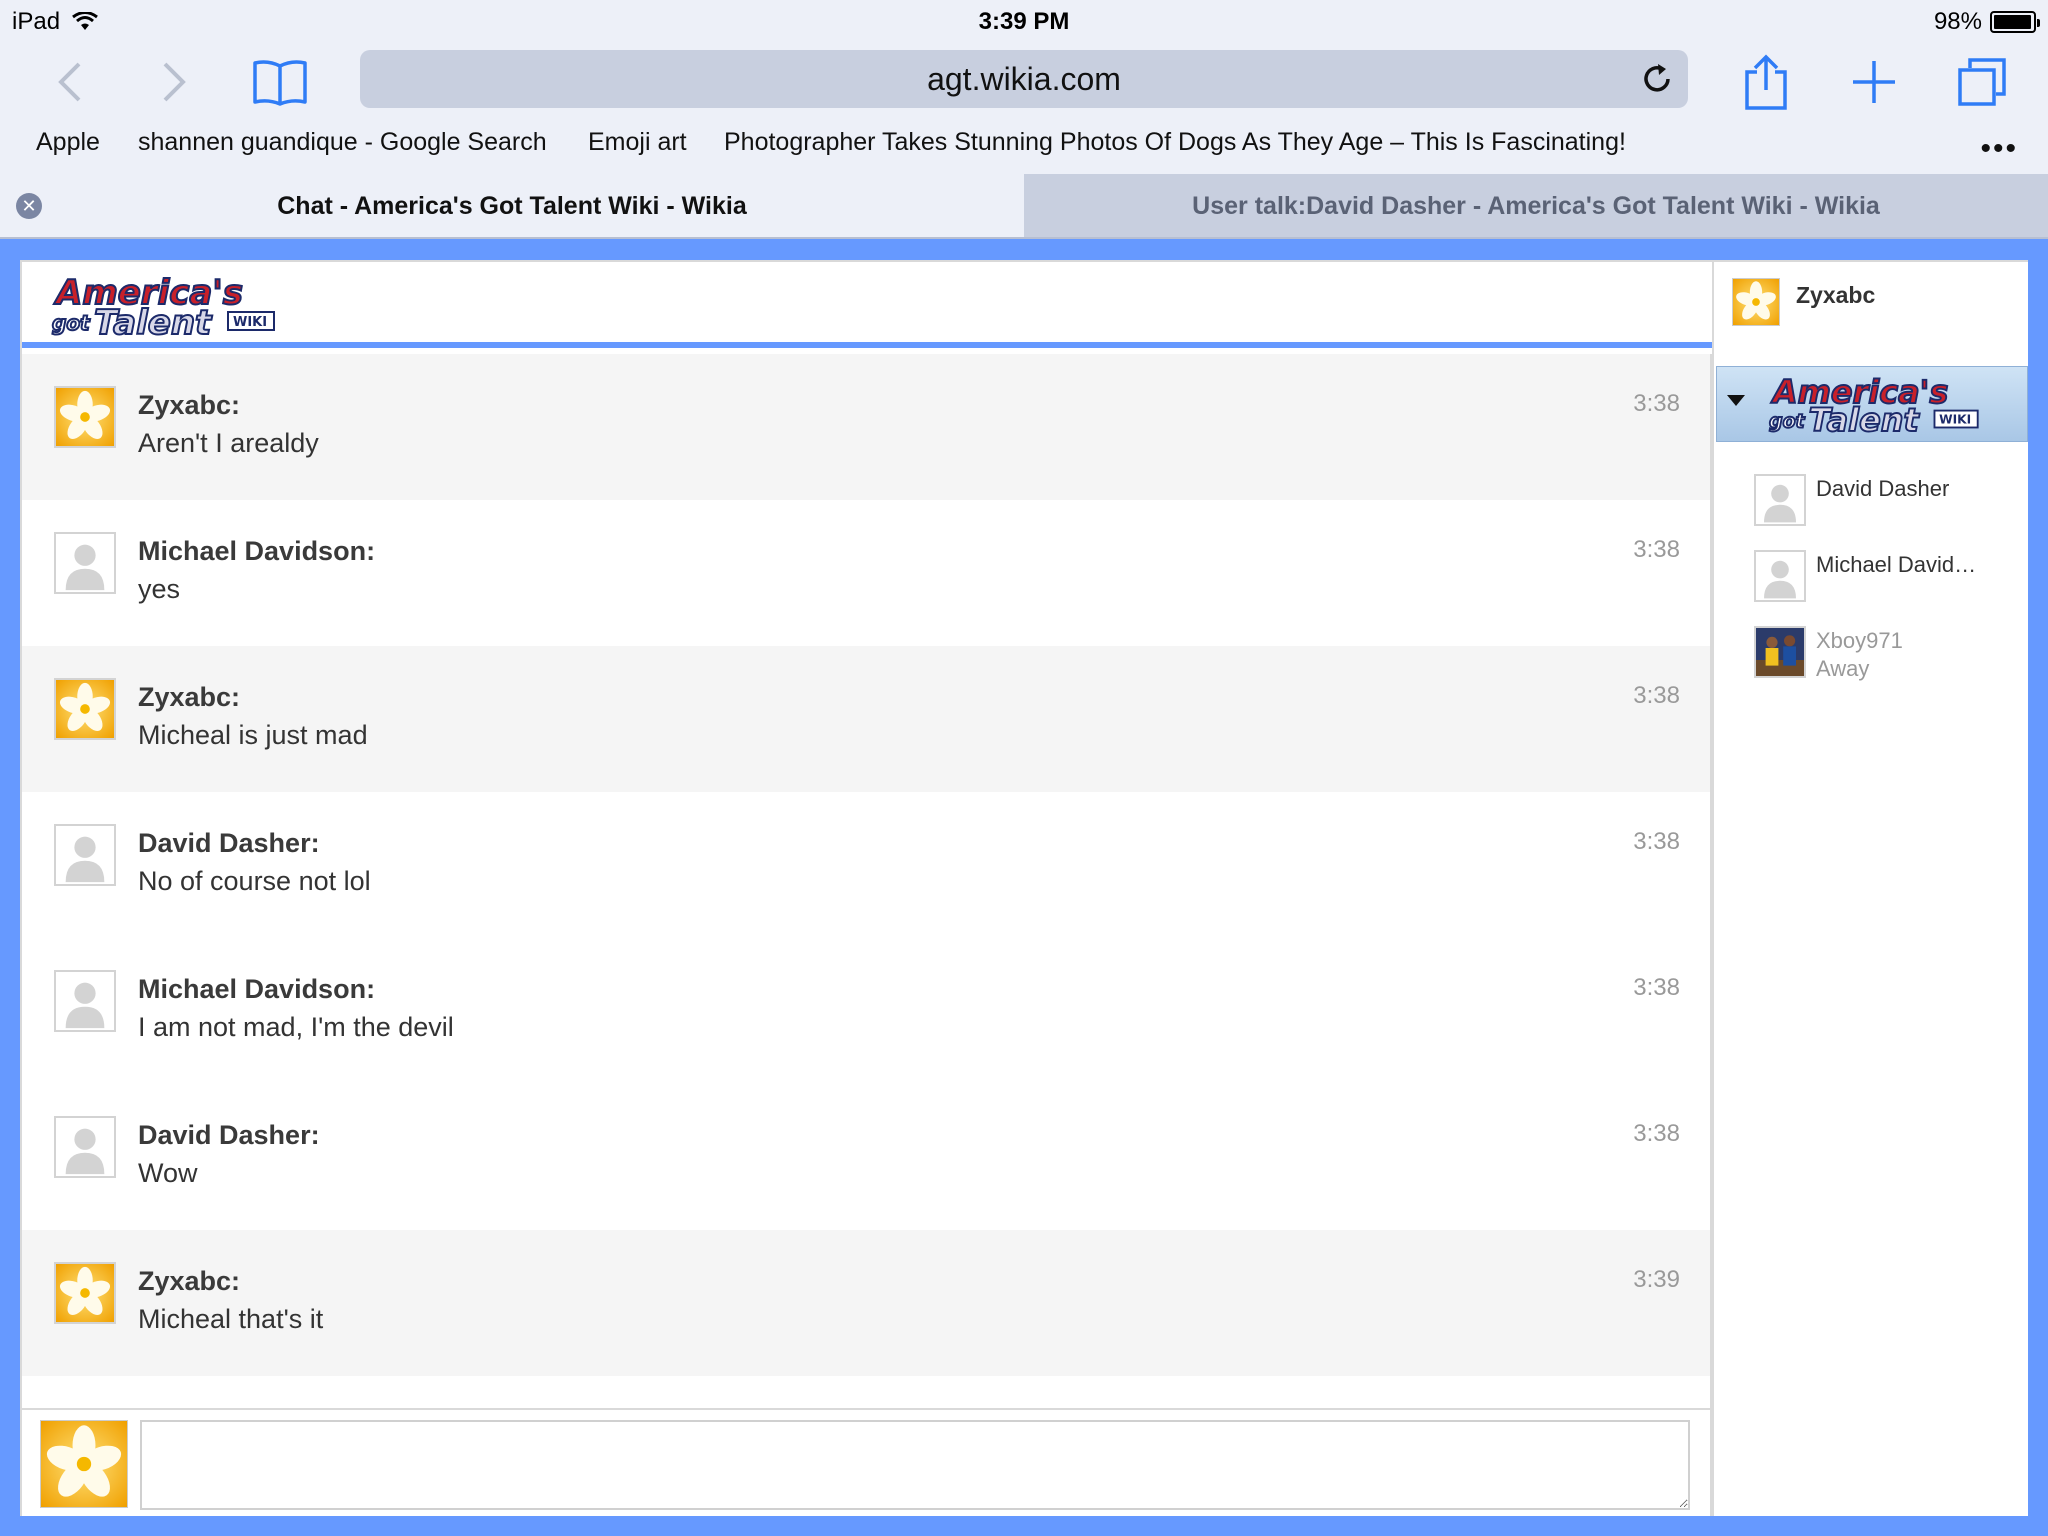  I want to click on current-user-panel: Zyxabc, so click(1870, 310).